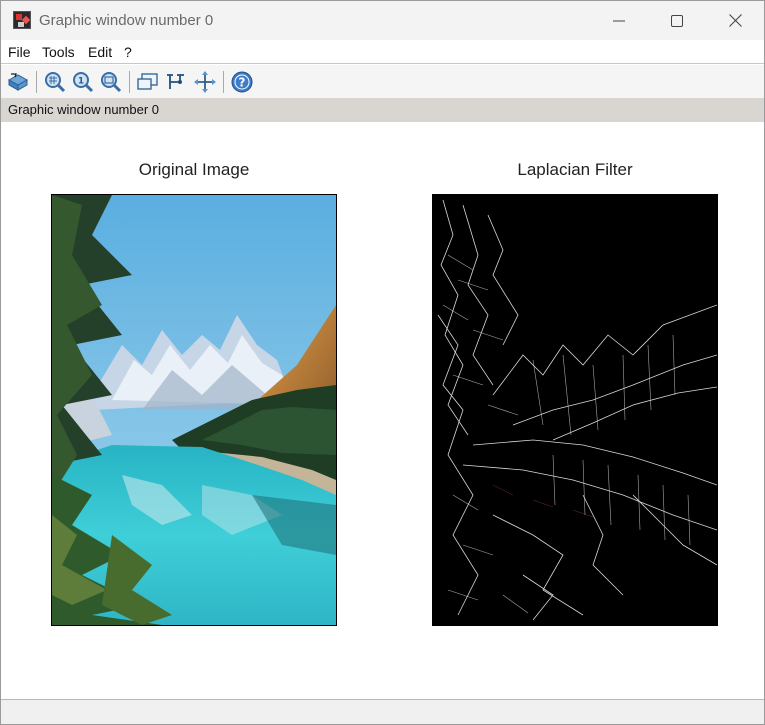 The image size is (765, 725). Describe the element at coordinates (19, 52) in the screenshot. I see `menu-file: File` at that location.